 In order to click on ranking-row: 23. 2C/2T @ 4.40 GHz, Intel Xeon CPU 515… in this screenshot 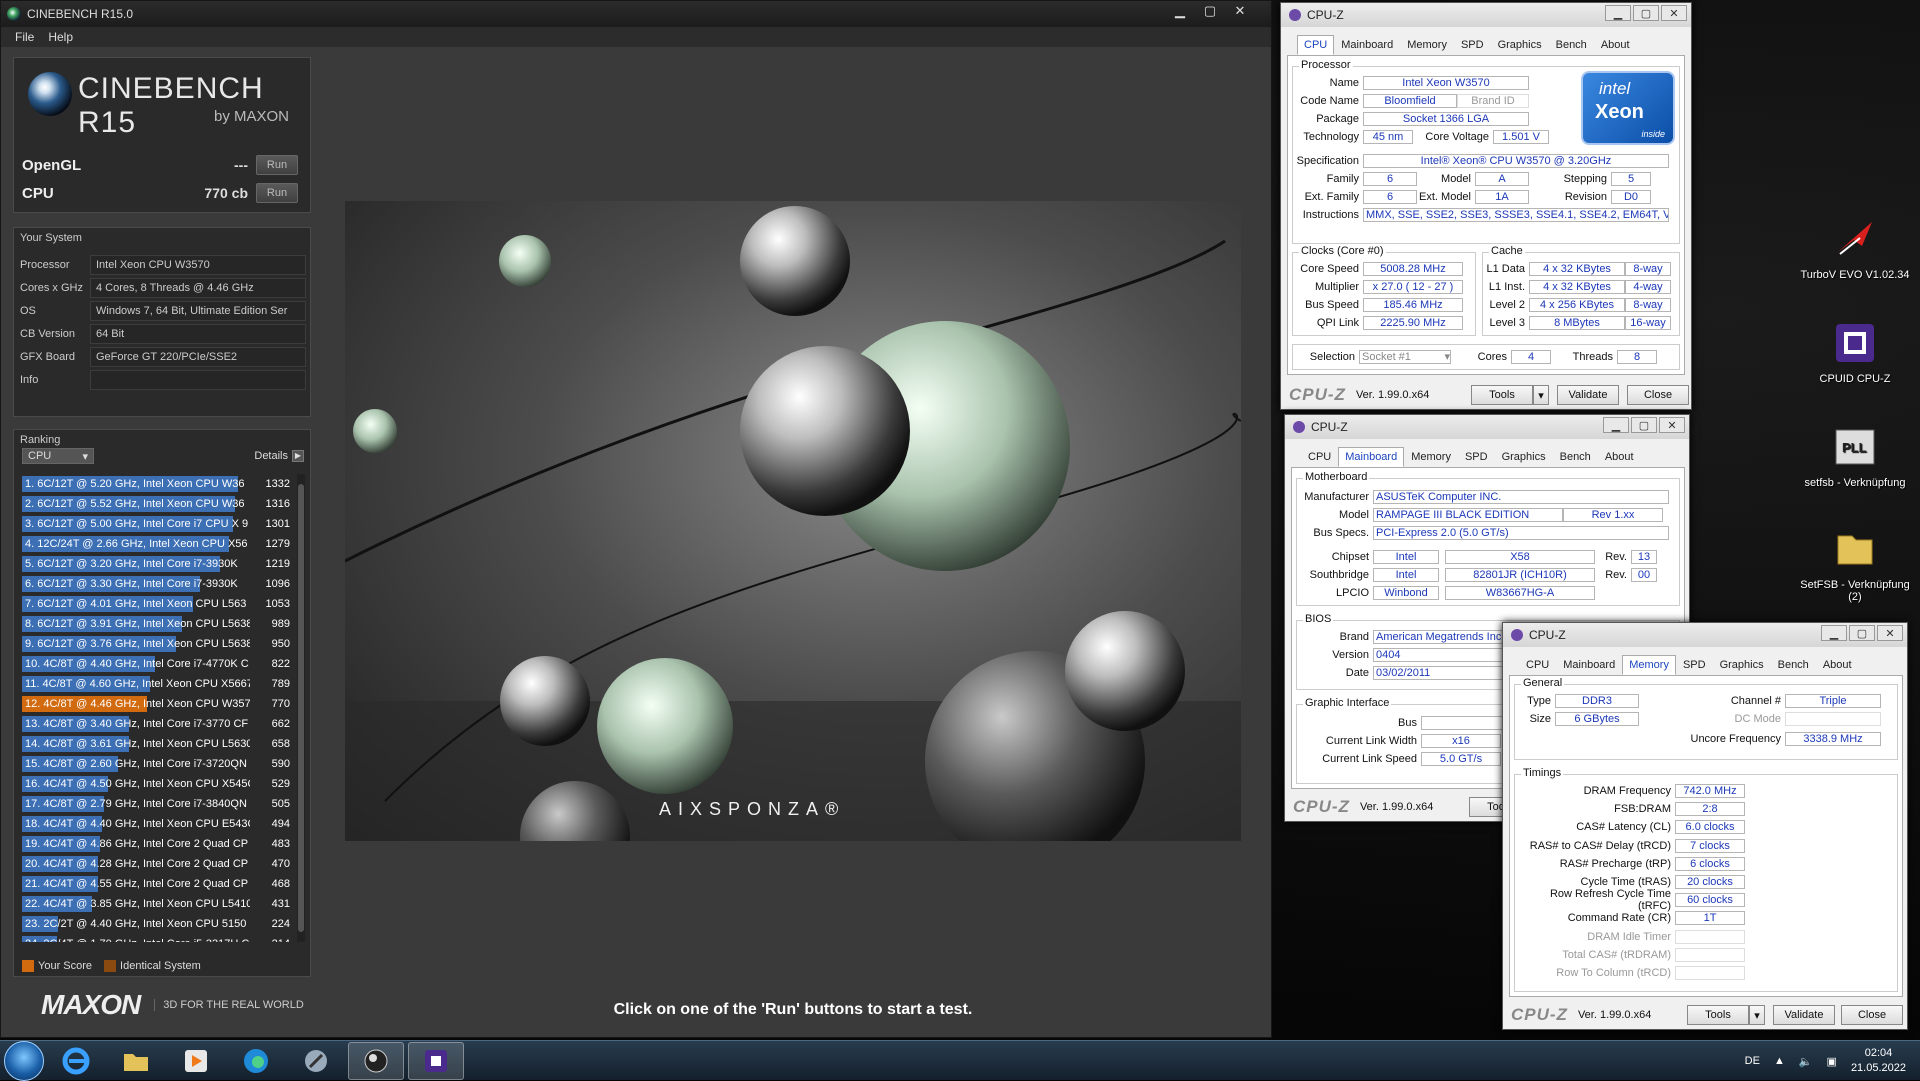, I will do `click(158, 924)`.